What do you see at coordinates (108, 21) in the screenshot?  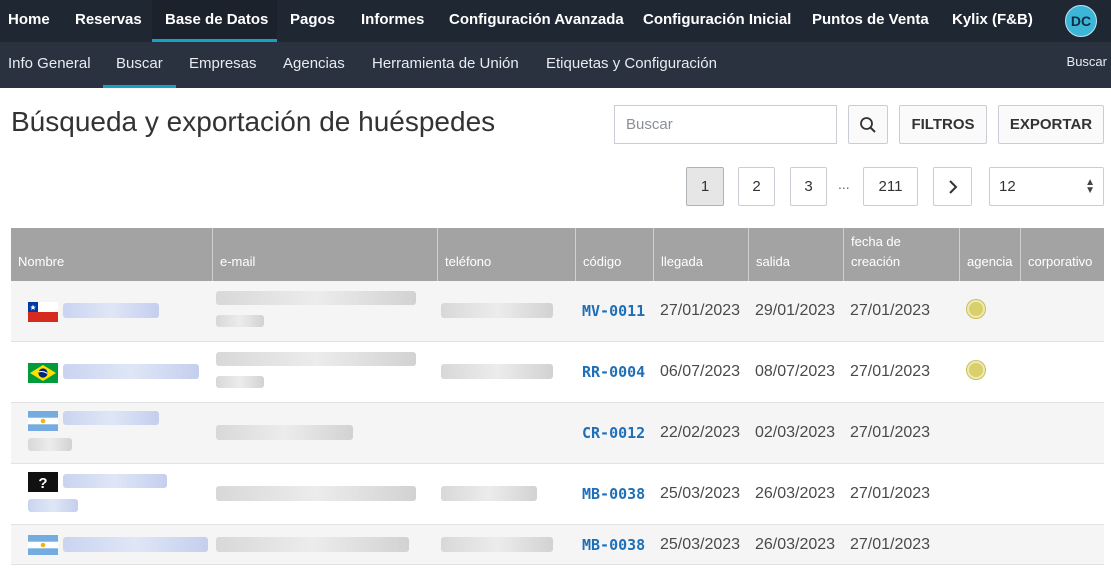 I see `nav-reservas: Reservas` at bounding box center [108, 21].